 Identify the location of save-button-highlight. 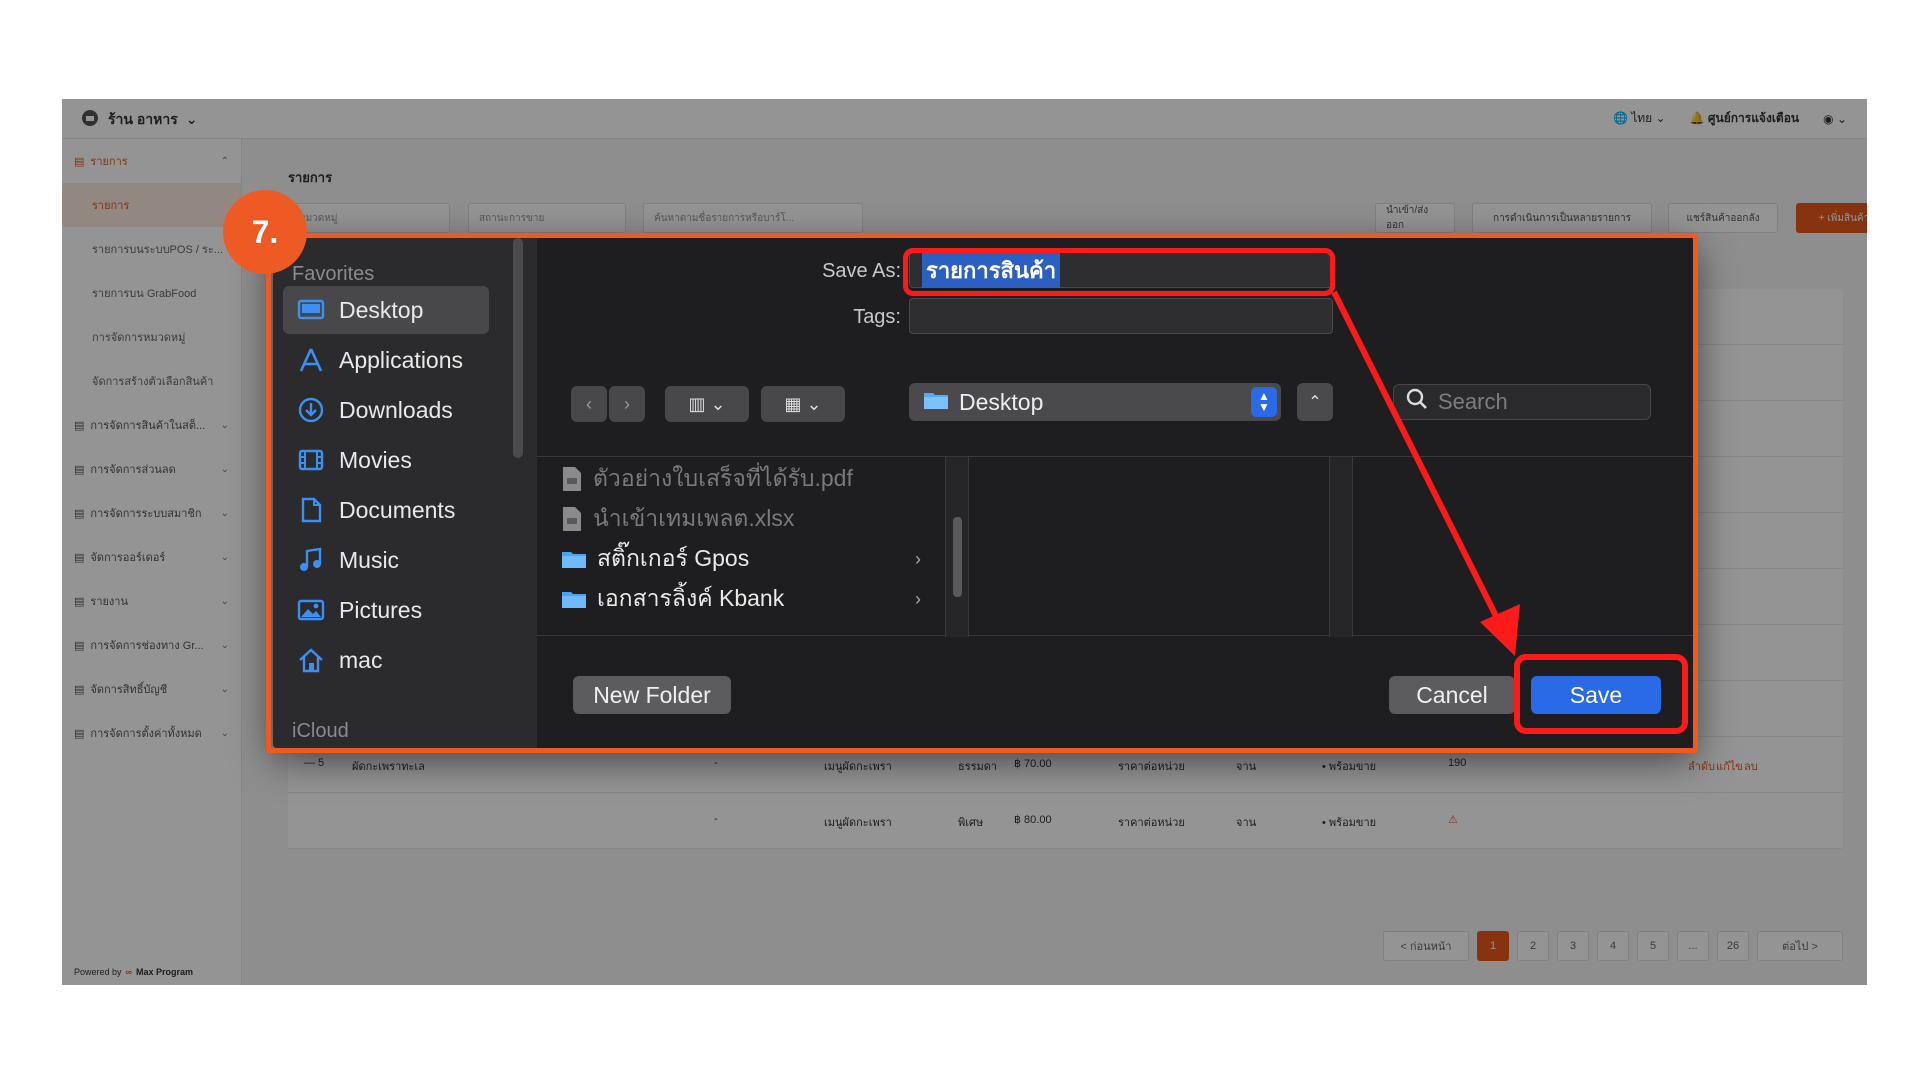
(1601, 694).